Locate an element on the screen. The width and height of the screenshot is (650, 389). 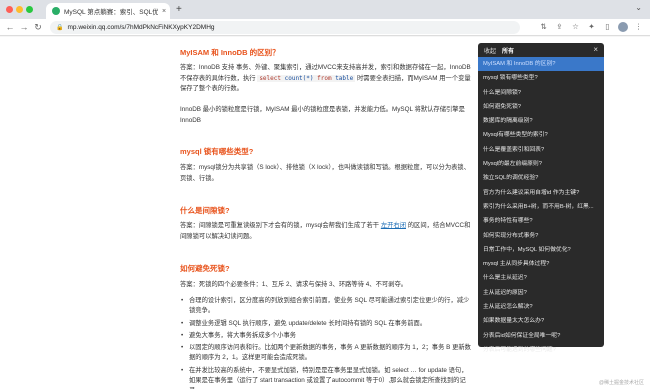
translate-icon: ⇅ is located at coordinates (543, 27).